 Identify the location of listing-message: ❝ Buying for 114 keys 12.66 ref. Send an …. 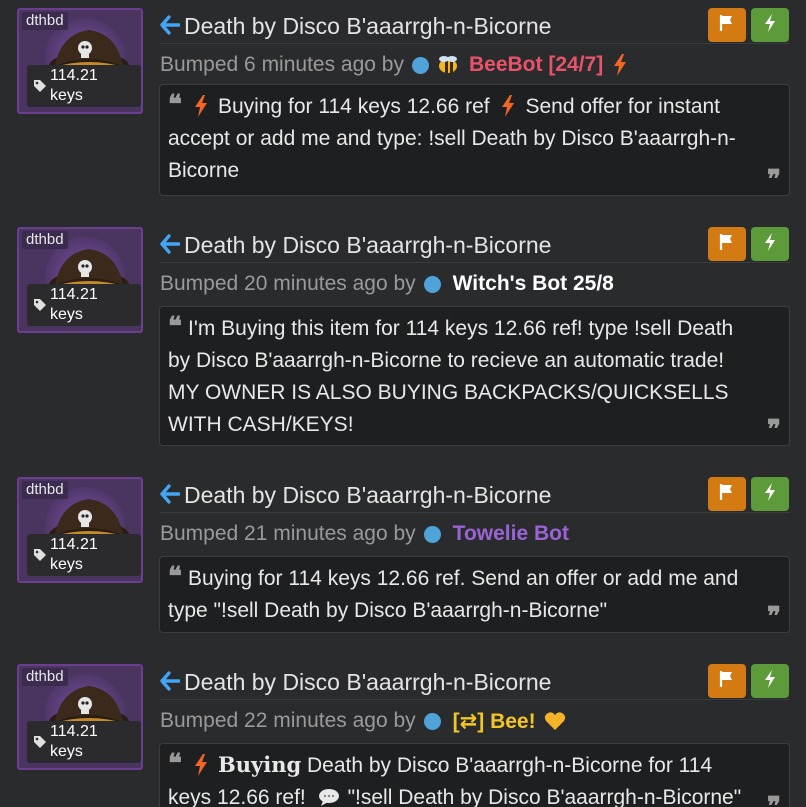
(474, 594).